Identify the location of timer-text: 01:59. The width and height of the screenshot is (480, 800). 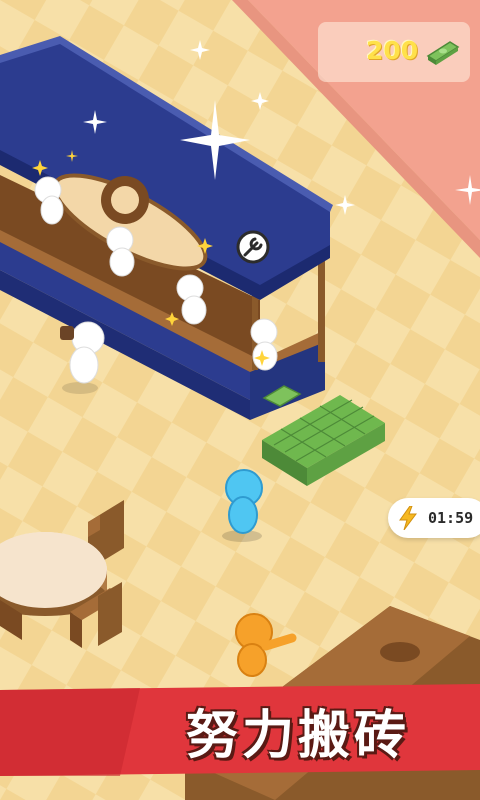
(451, 518).